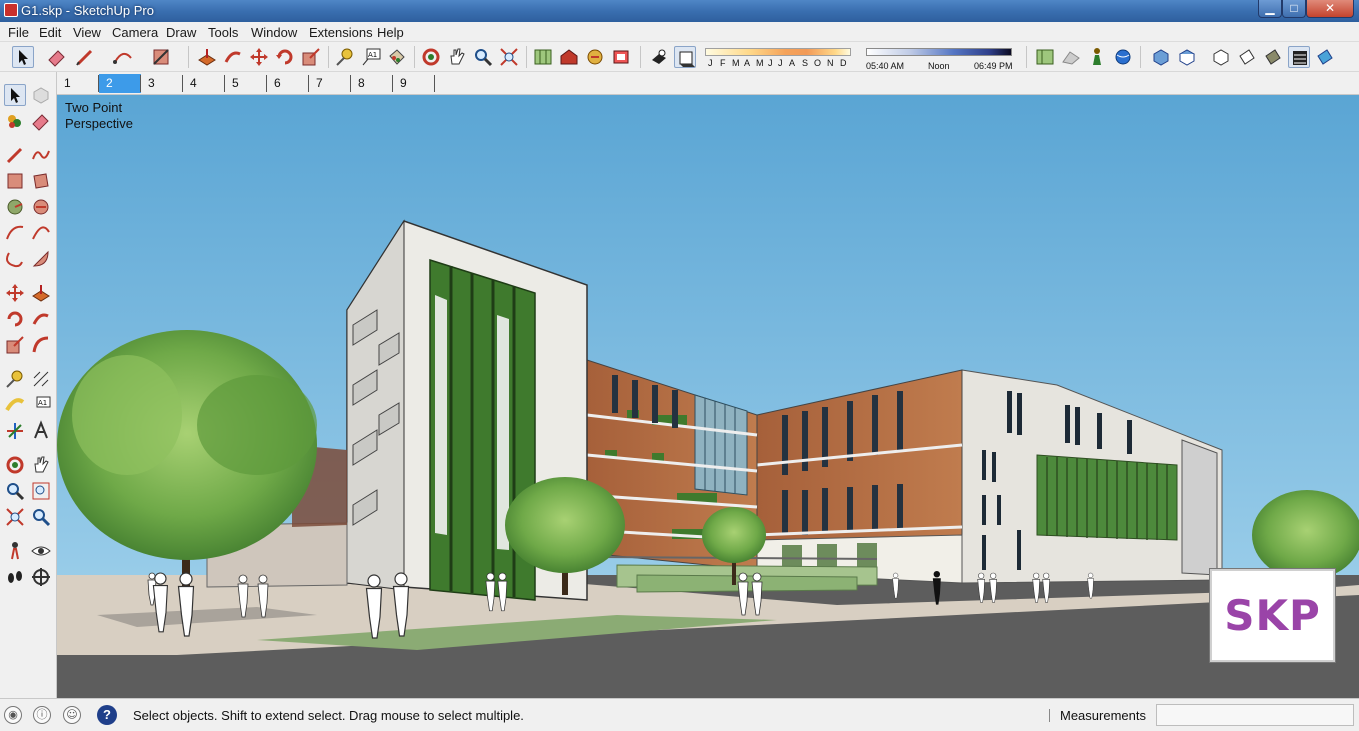 The height and width of the screenshot is (731, 1359). What do you see at coordinates (41, 121) in the screenshot?
I see `eraser-button` at bounding box center [41, 121].